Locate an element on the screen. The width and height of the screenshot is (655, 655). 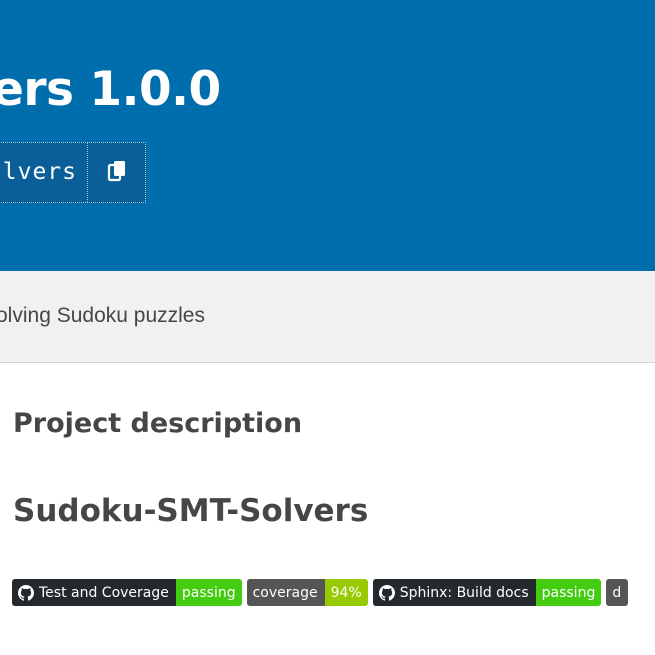
badge-sphinx-build-docs: Sphinx: Build docs passing is located at coordinates (487, 592).